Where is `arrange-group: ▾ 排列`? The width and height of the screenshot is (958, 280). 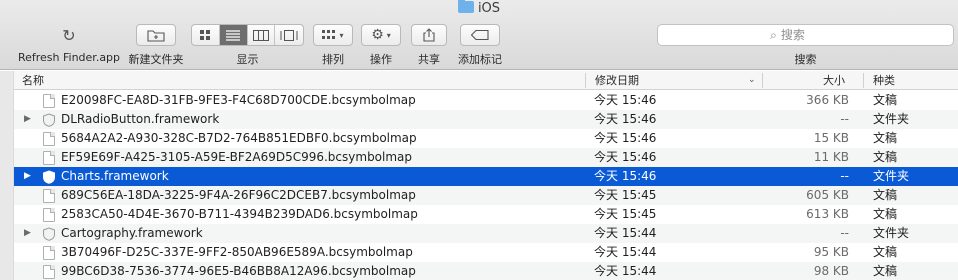
arrange-group: ▾ 排列 is located at coordinates (333, 45).